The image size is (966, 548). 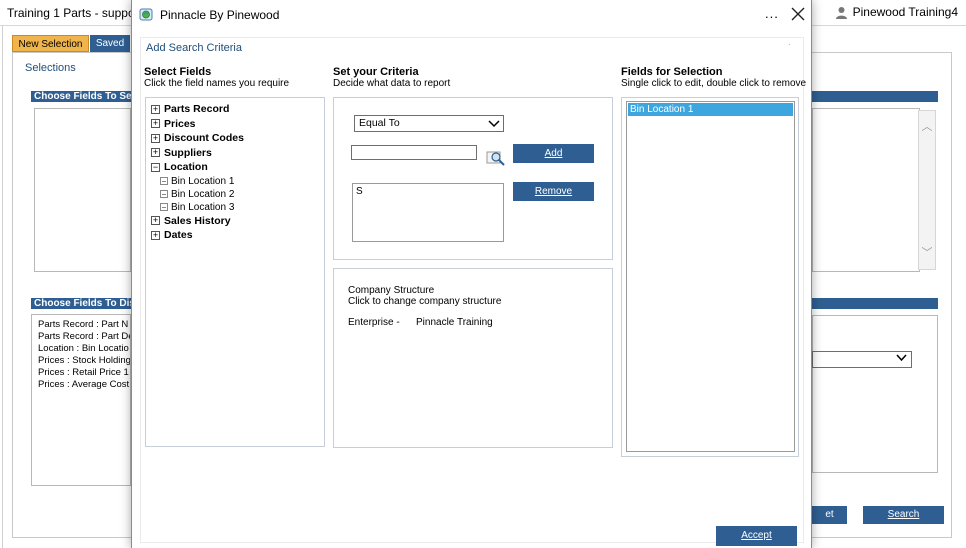 I want to click on choose-display-fields-header: Choose Fields To Disp, so click(x=81, y=303).